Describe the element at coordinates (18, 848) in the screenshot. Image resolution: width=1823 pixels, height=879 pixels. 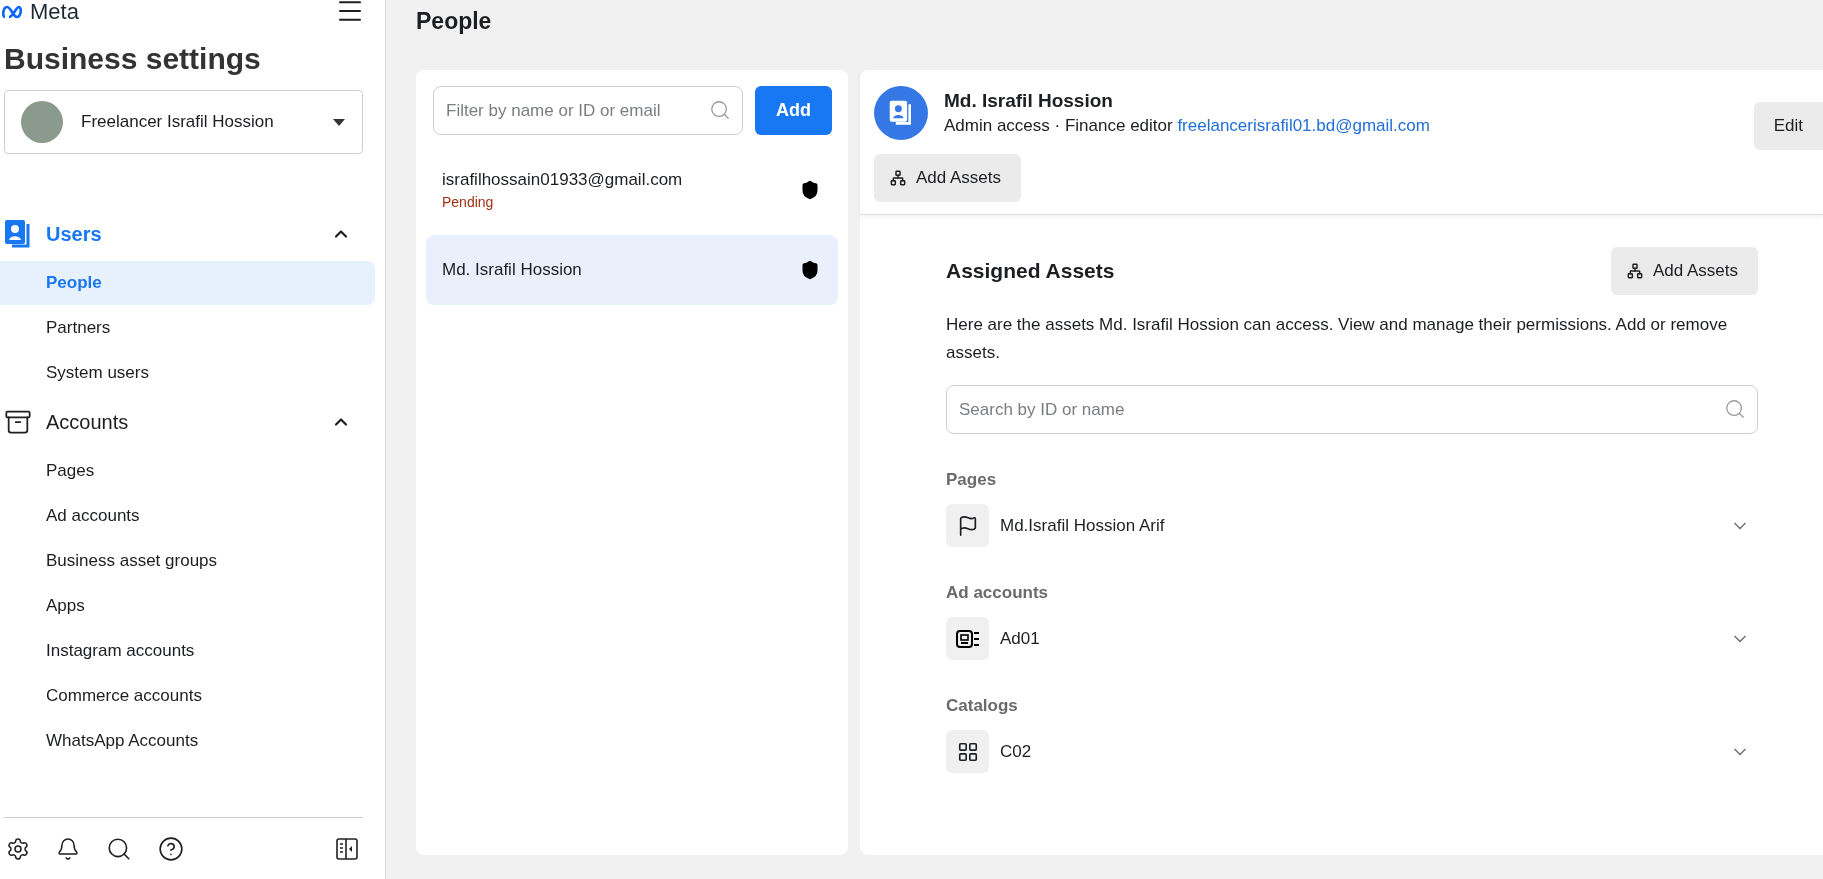
I see `settings-icon` at that location.